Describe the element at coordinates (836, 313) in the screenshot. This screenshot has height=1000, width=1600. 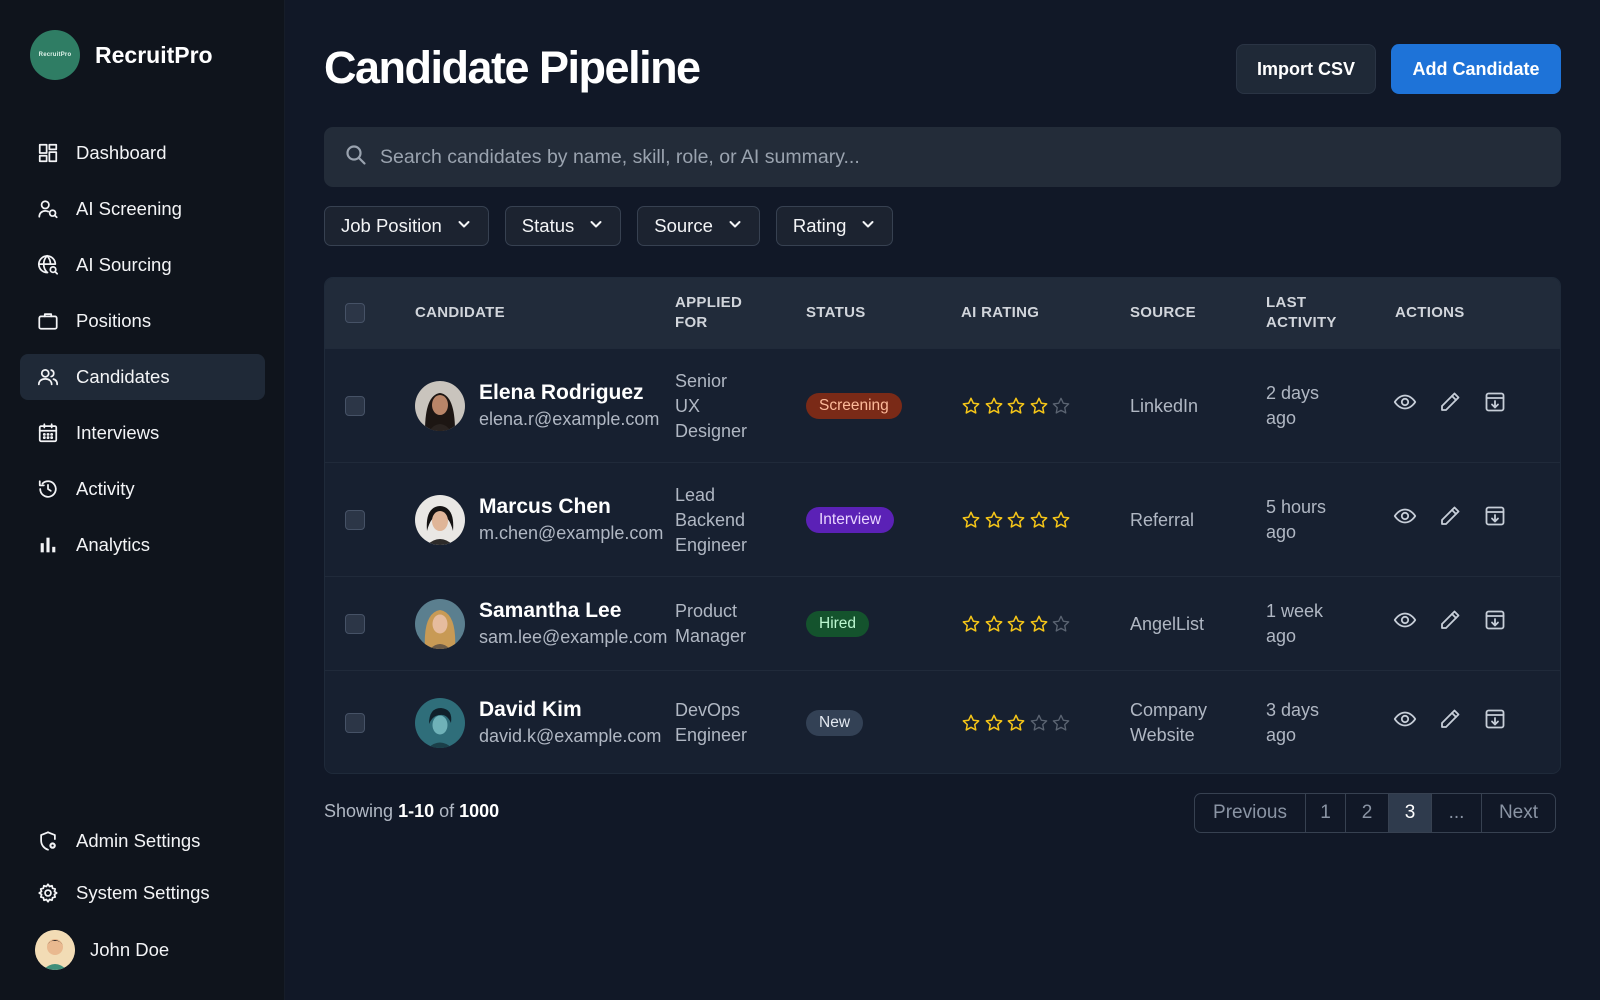
I see `column-header-status: STATUS` at that location.